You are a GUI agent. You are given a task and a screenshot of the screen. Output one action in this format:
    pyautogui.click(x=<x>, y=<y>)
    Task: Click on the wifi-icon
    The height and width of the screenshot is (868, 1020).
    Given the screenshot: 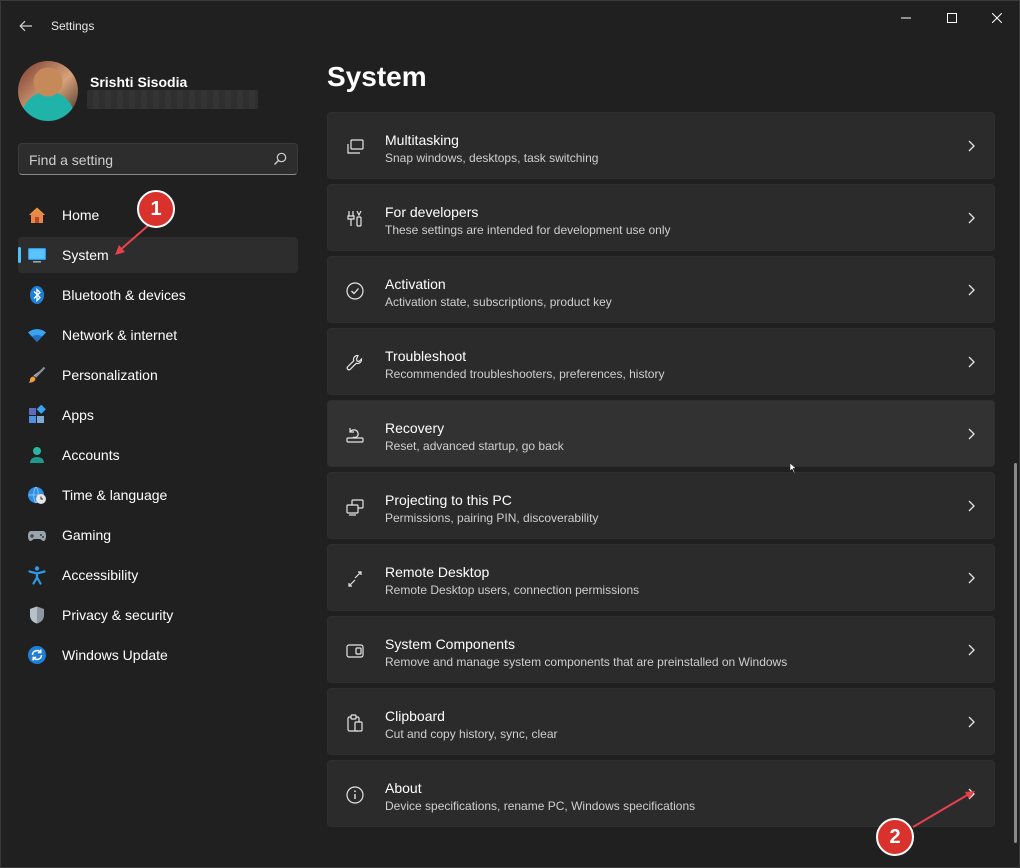 What is the action you would take?
    pyautogui.click(x=37, y=335)
    